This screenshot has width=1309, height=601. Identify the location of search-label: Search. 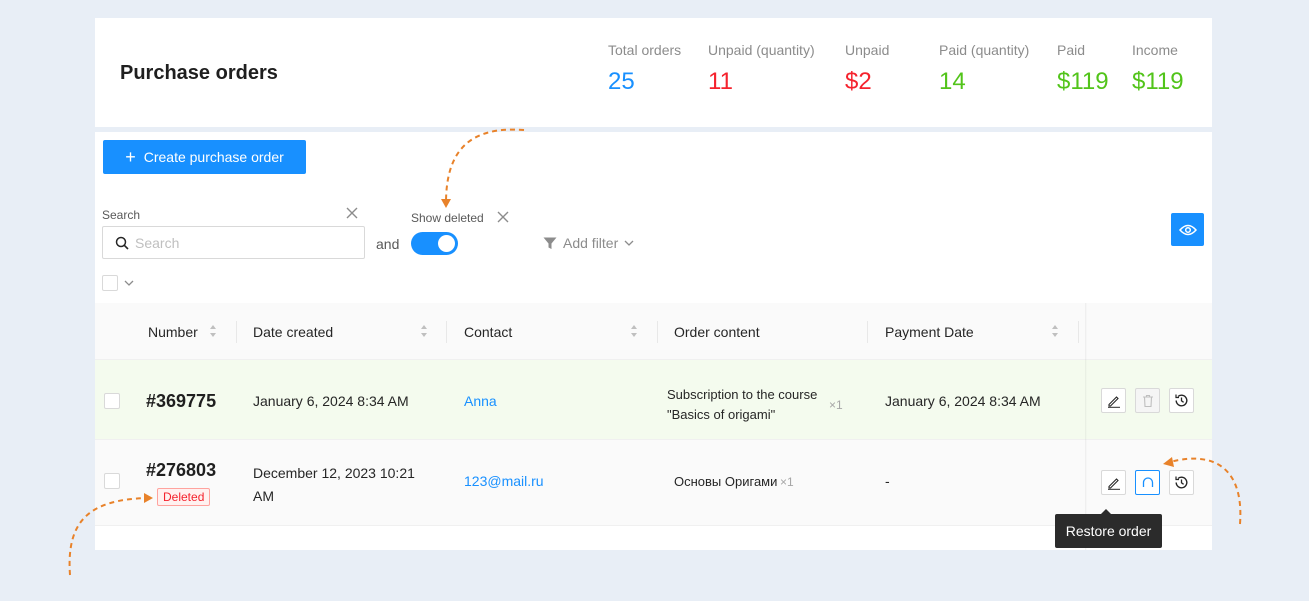
(121, 215).